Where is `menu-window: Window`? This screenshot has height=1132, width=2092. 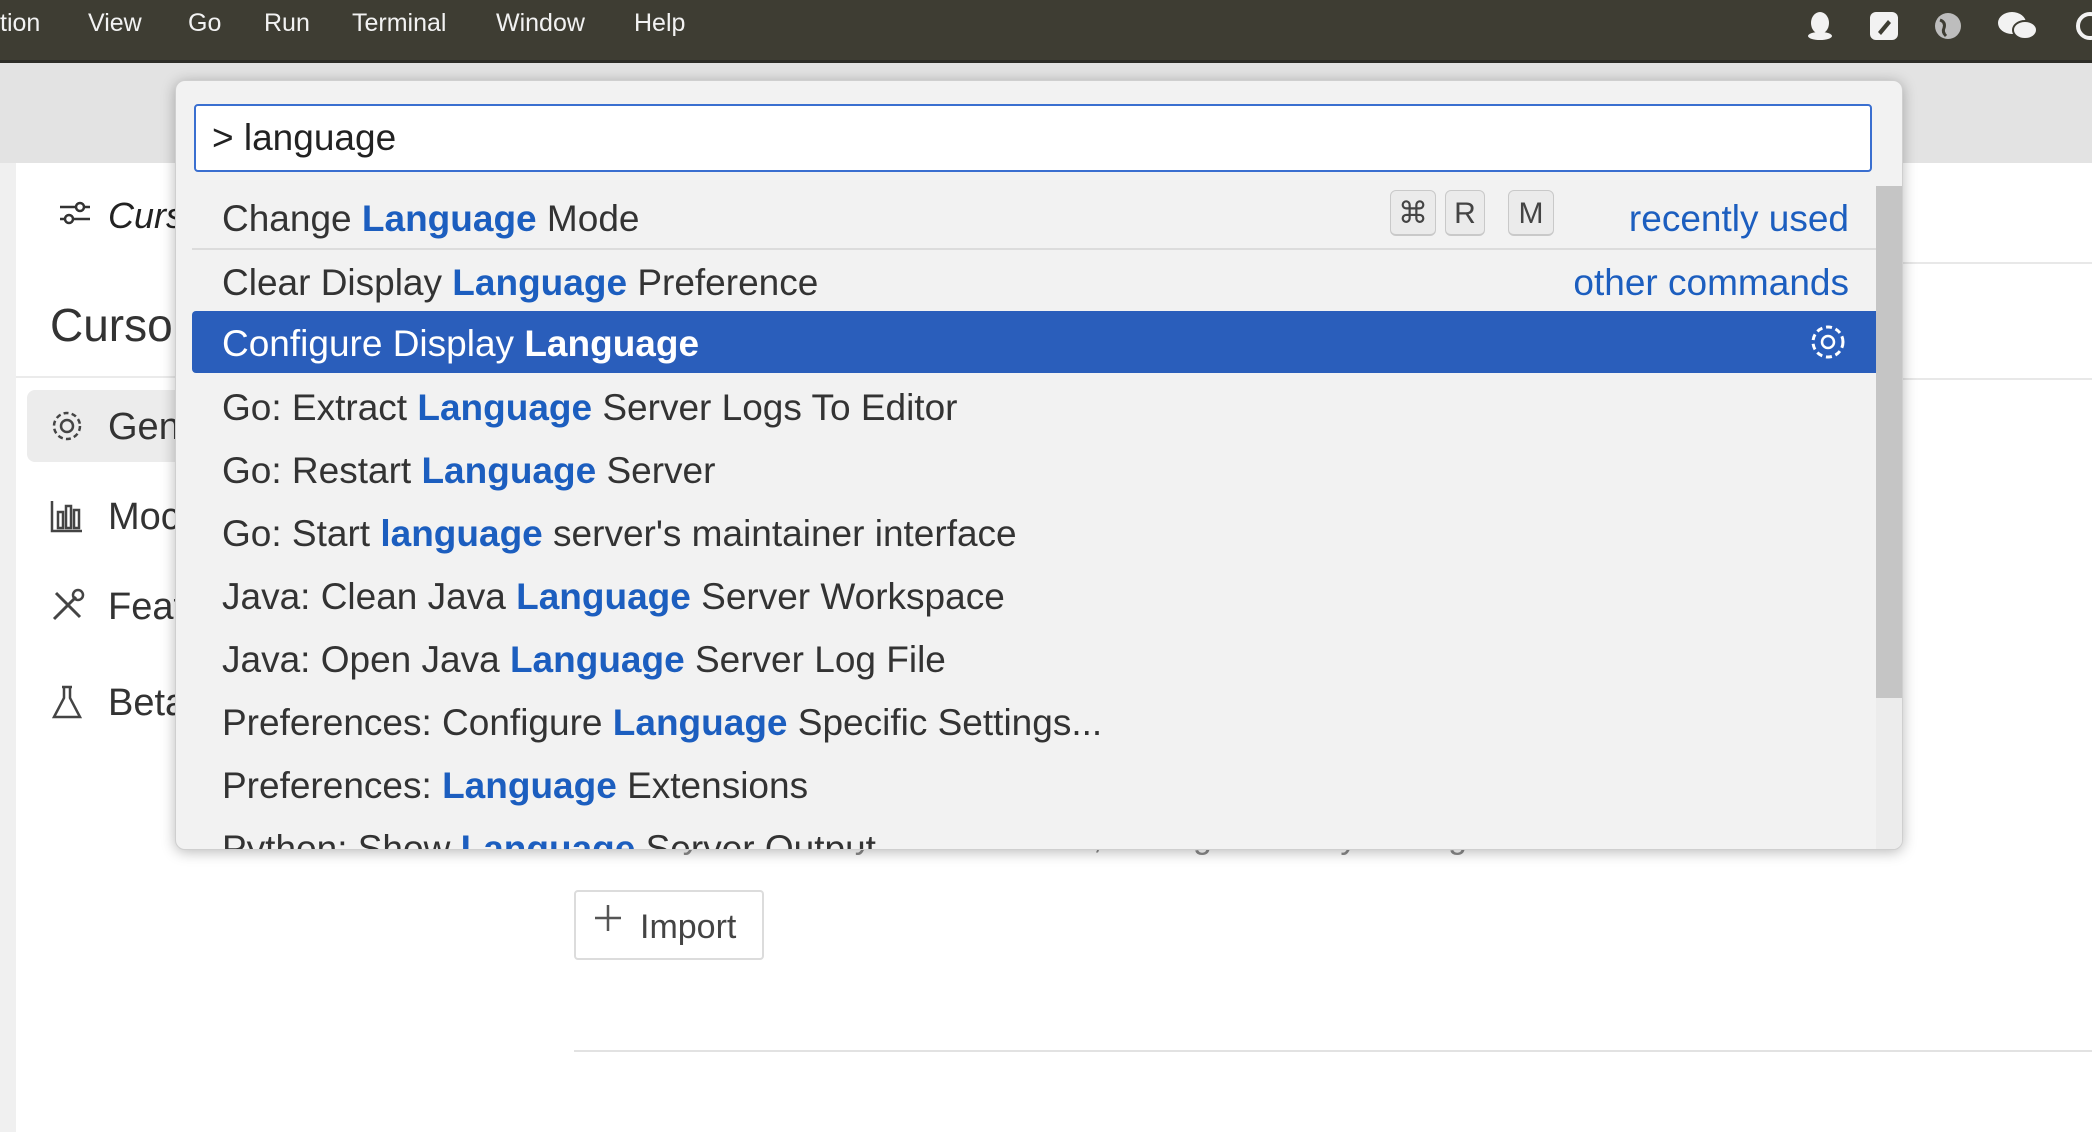 menu-window: Window is located at coordinates (540, 23).